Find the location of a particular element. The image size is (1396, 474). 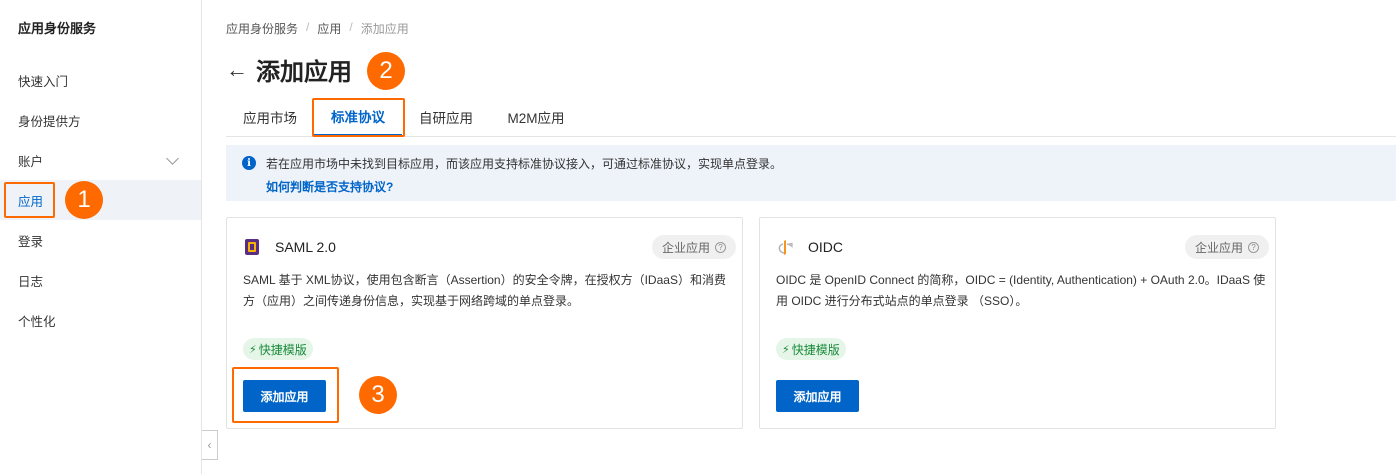

highlight-box-applications is located at coordinates (29, 200).